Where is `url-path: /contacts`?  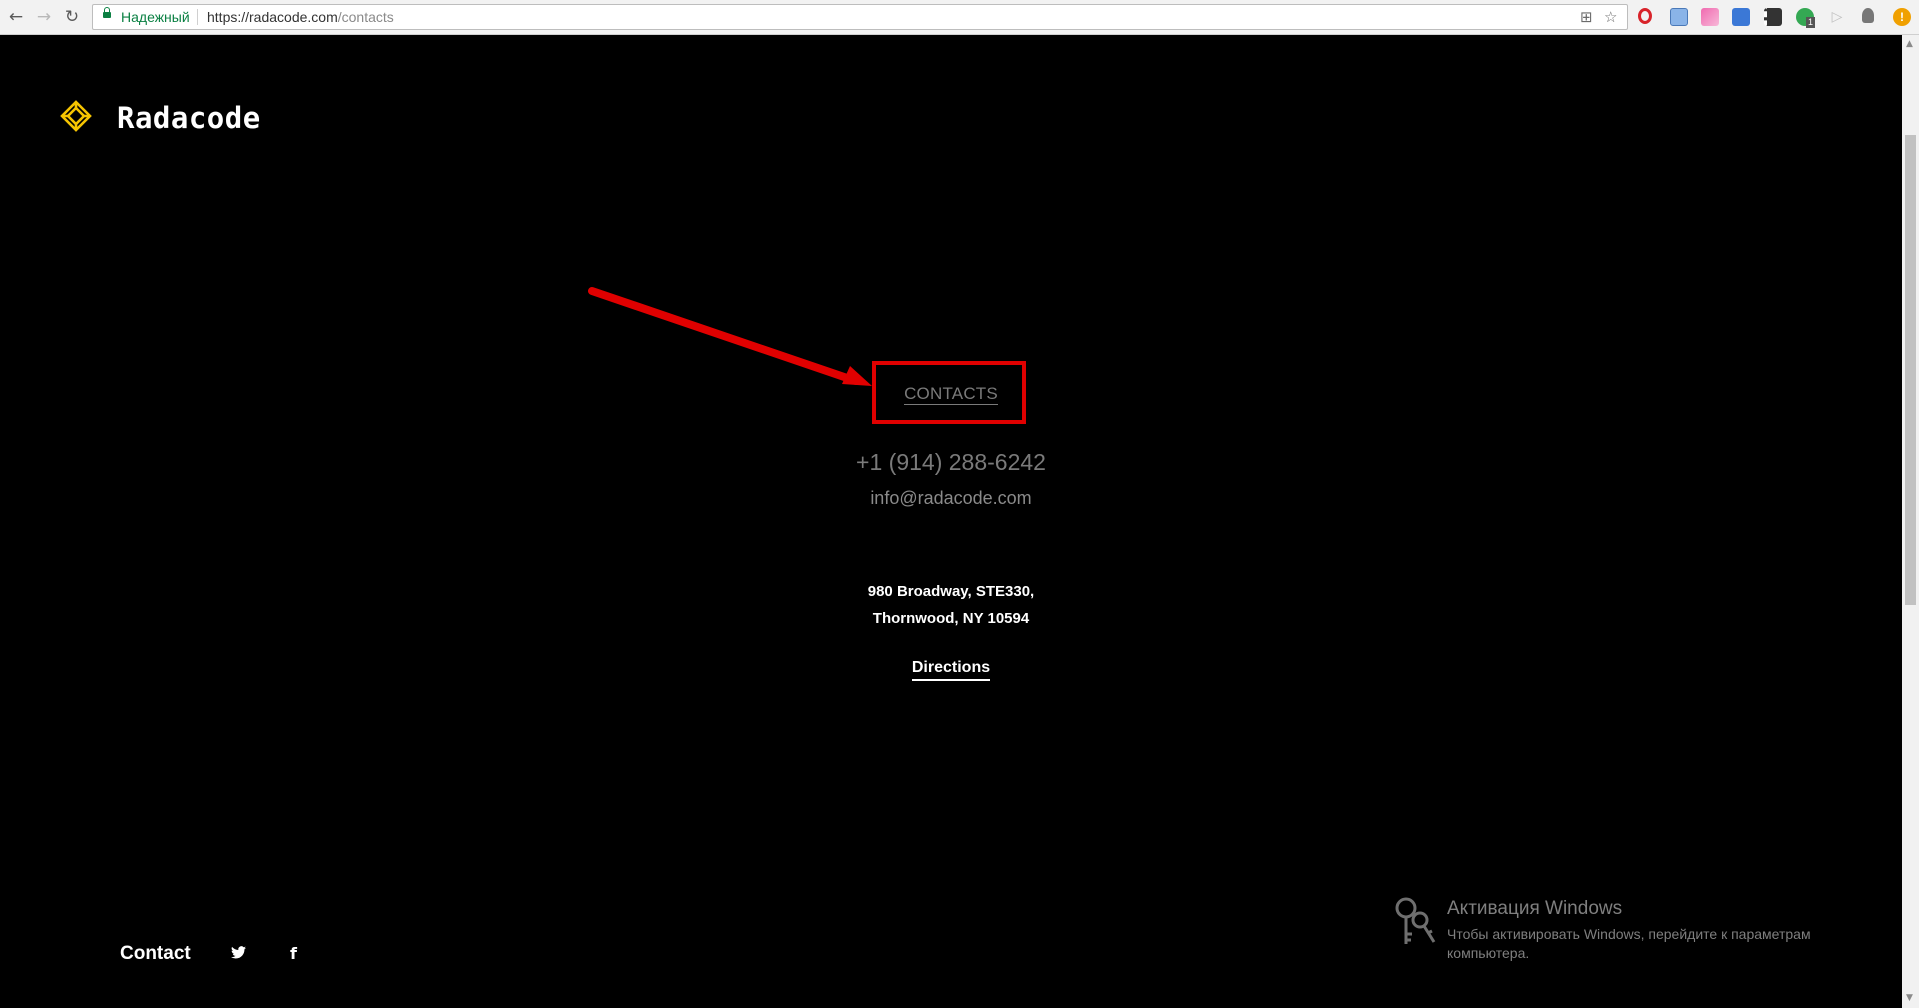
url-path: /contacts is located at coordinates (365, 17).